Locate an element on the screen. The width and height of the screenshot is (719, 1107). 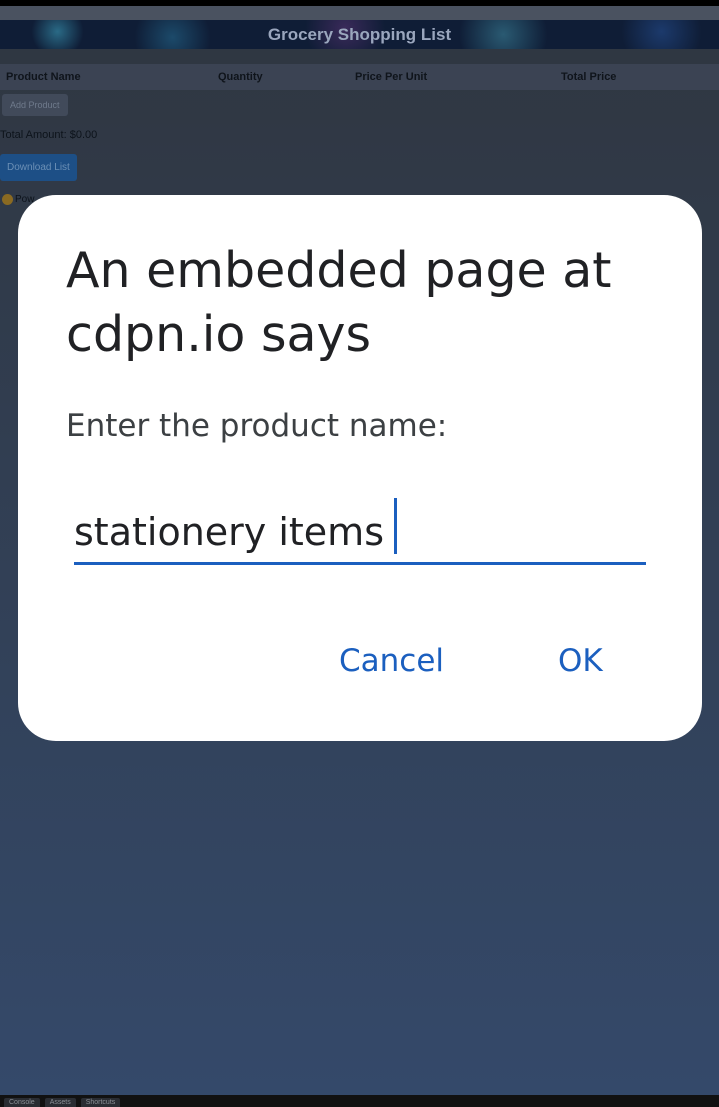
header-total-price: Total Price is located at coordinates (589, 77).